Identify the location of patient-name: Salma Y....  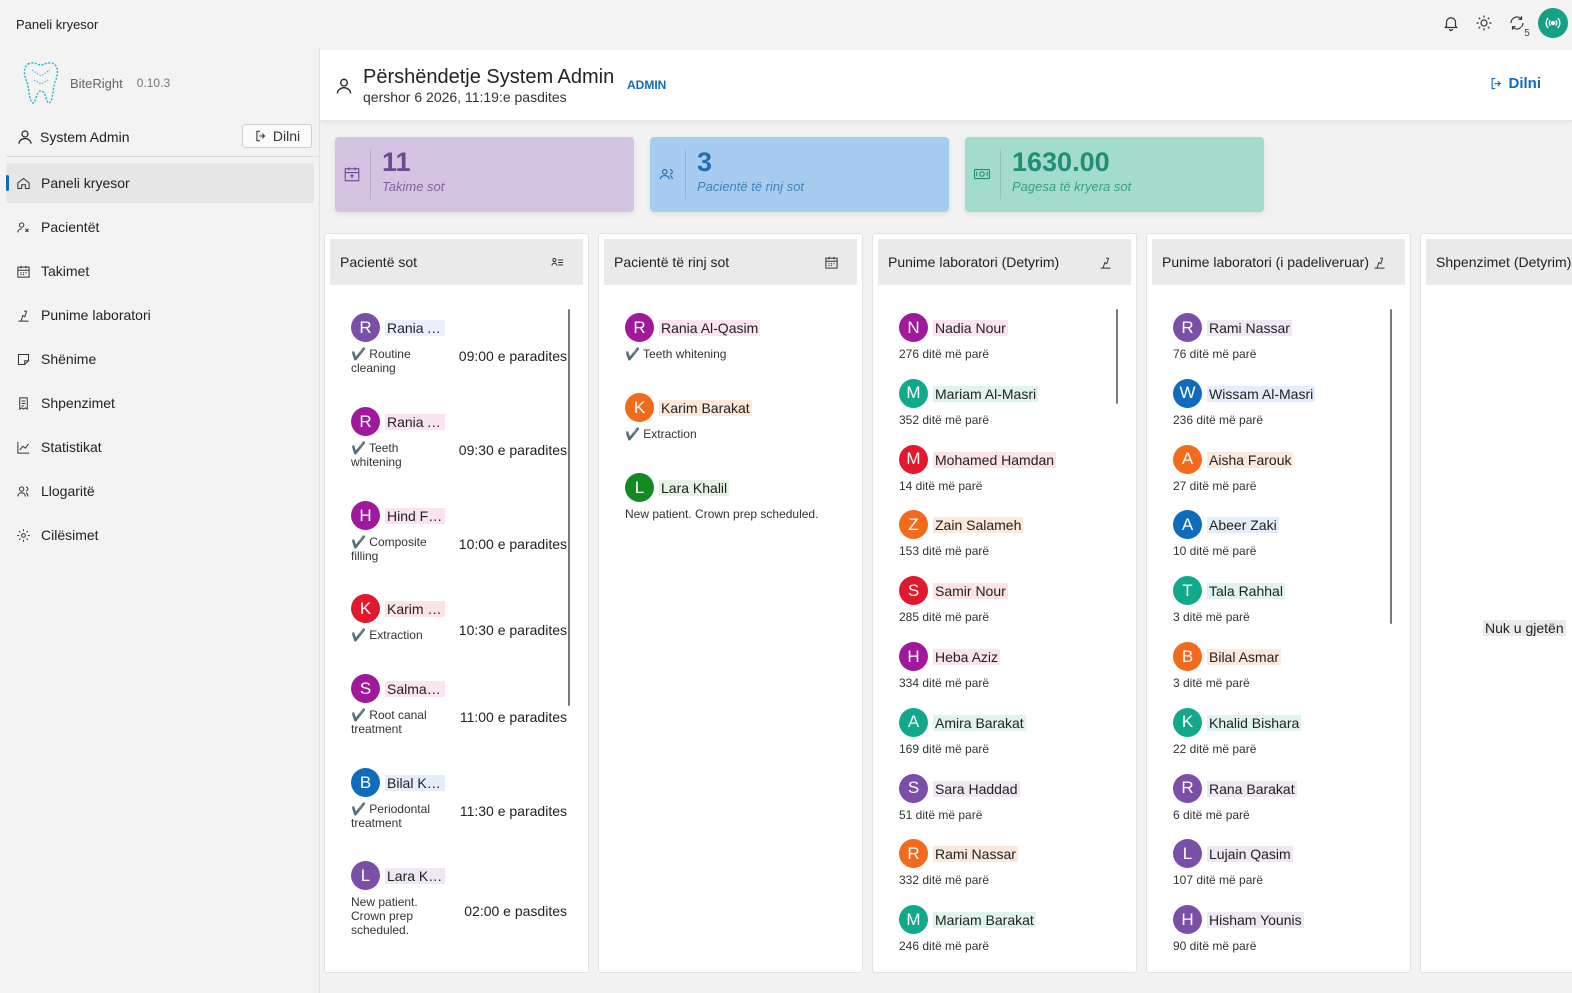
(415, 689).